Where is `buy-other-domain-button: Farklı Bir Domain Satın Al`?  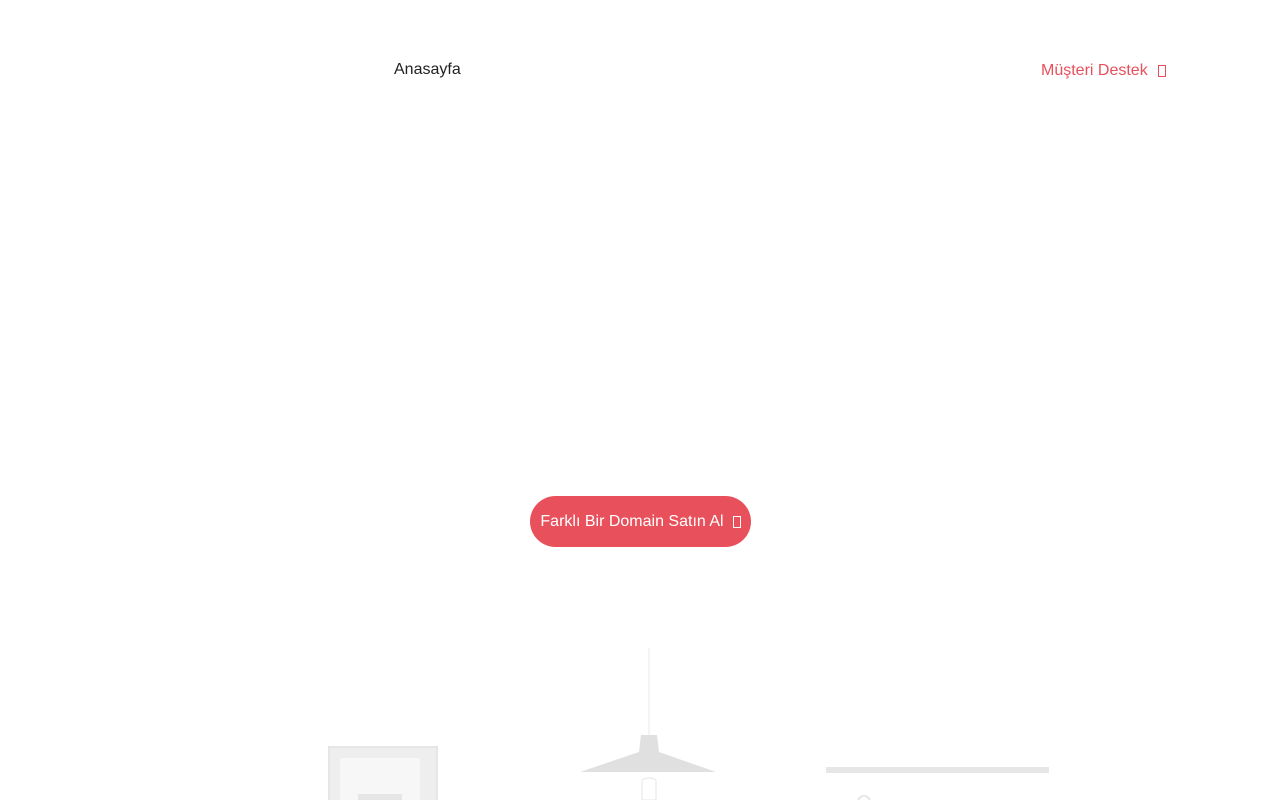 buy-other-domain-button: Farklı Bir Domain Satın Al is located at coordinates (640, 521).